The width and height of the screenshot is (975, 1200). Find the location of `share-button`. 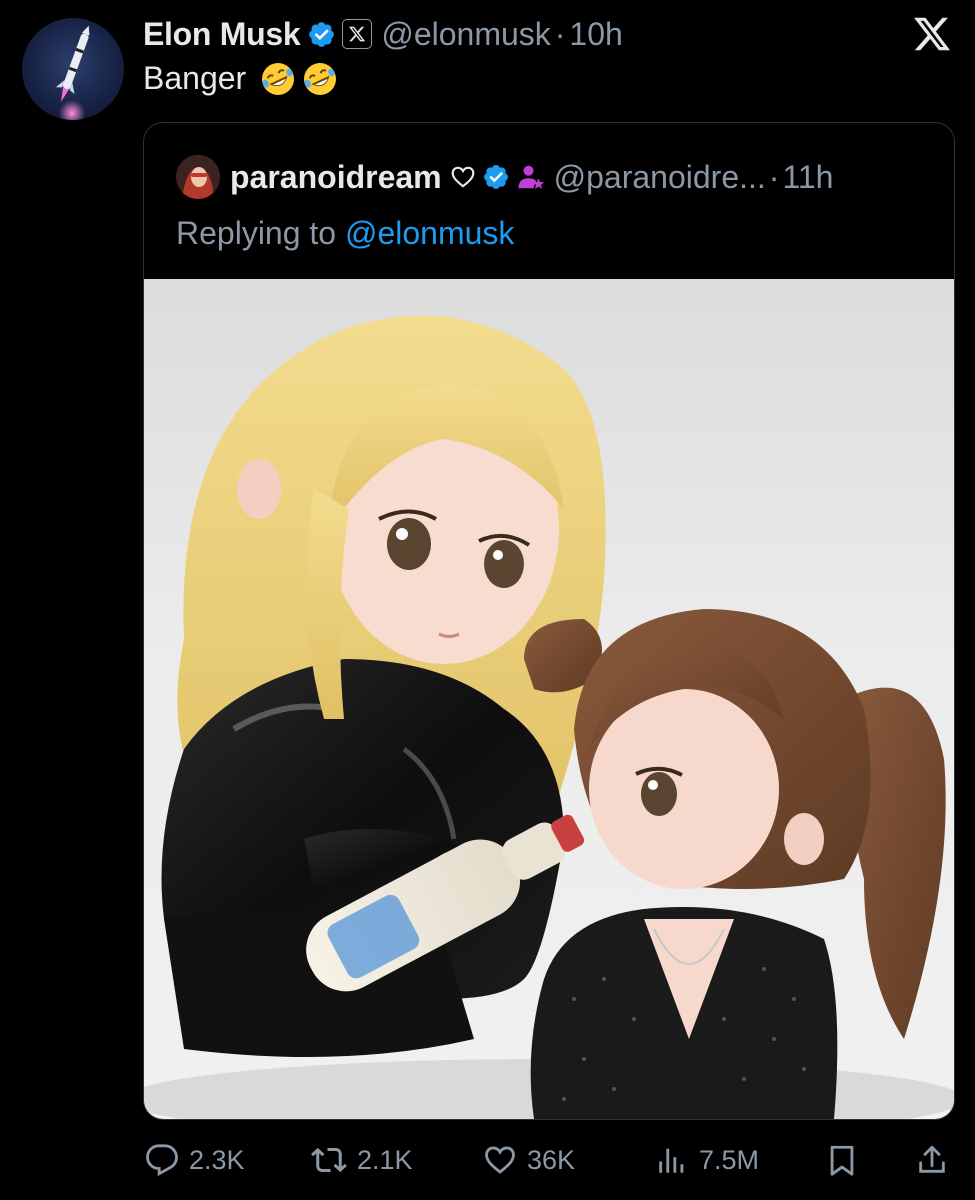

share-button is located at coordinates (932, 1160).